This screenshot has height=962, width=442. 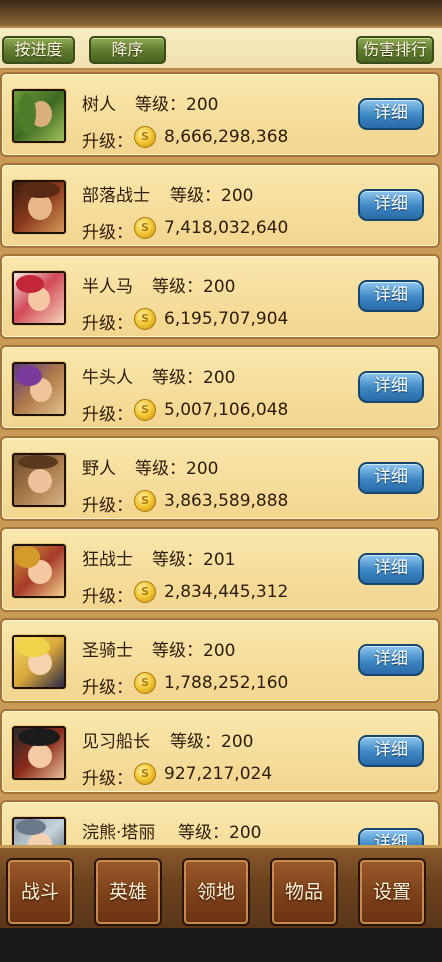 What do you see at coordinates (127, 50) in the screenshot?
I see `sort-descending-button: 降序` at bounding box center [127, 50].